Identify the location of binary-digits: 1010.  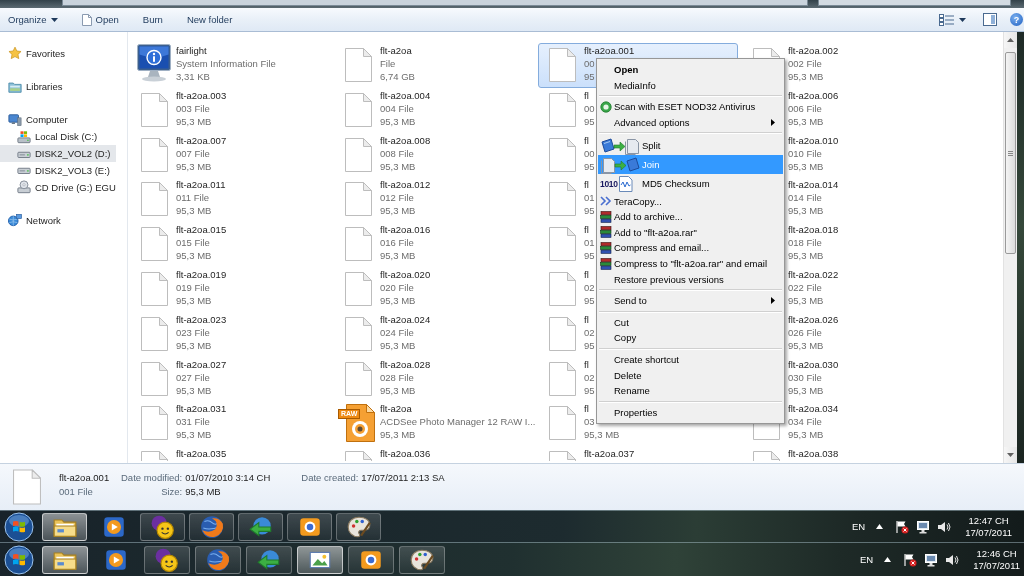
(609, 183).